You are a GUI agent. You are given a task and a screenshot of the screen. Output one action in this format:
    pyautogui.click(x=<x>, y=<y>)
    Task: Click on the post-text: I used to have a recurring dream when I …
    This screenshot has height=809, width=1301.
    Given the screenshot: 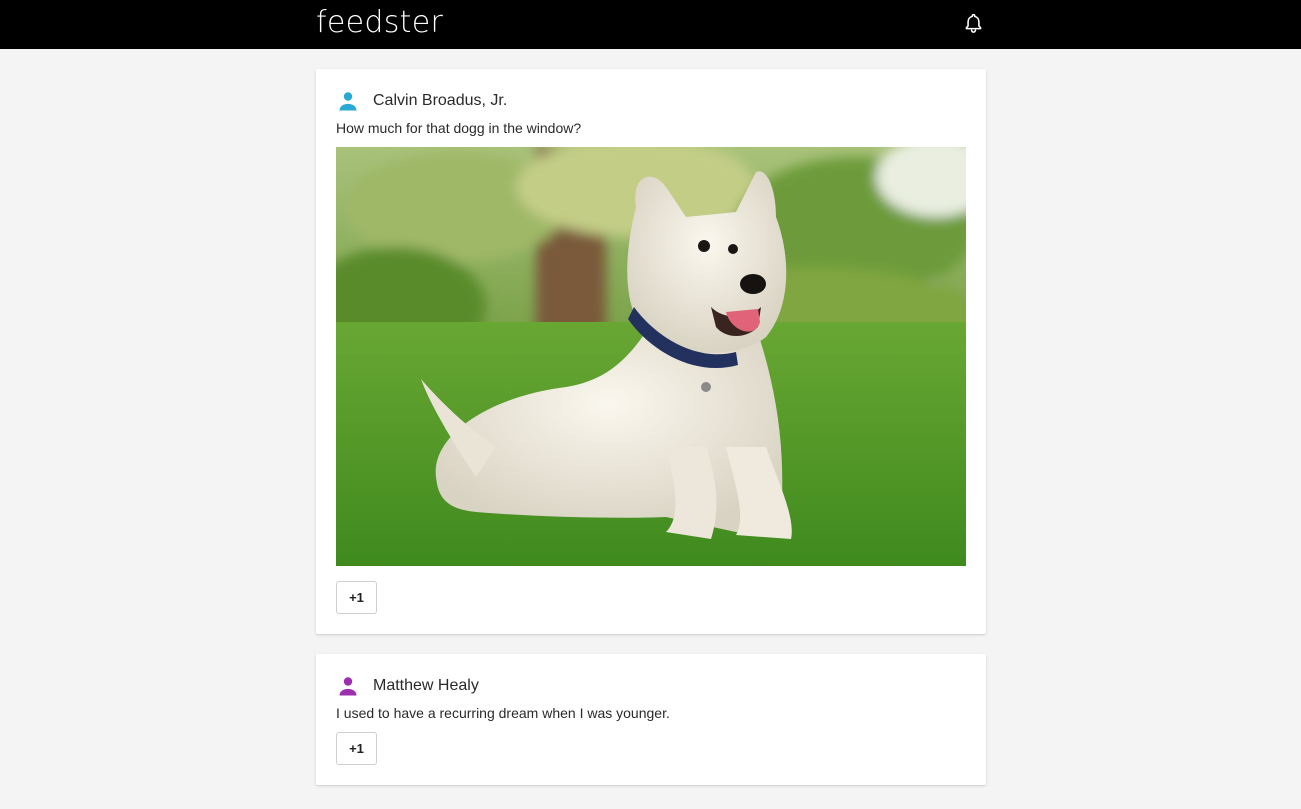 What is the action you would take?
    pyautogui.click(x=503, y=713)
    